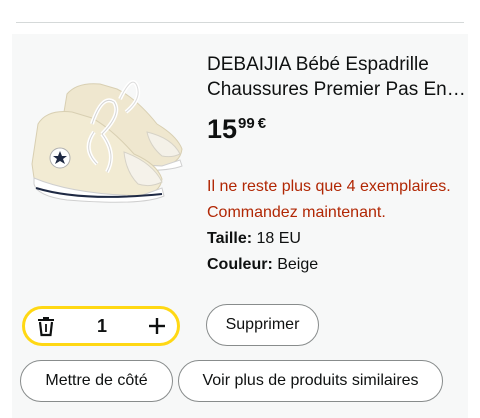 This screenshot has height=418, width=480. What do you see at coordinates (262, 123) in the screenshot?
I see `price-currency: €` at bounding box center [262, 123].